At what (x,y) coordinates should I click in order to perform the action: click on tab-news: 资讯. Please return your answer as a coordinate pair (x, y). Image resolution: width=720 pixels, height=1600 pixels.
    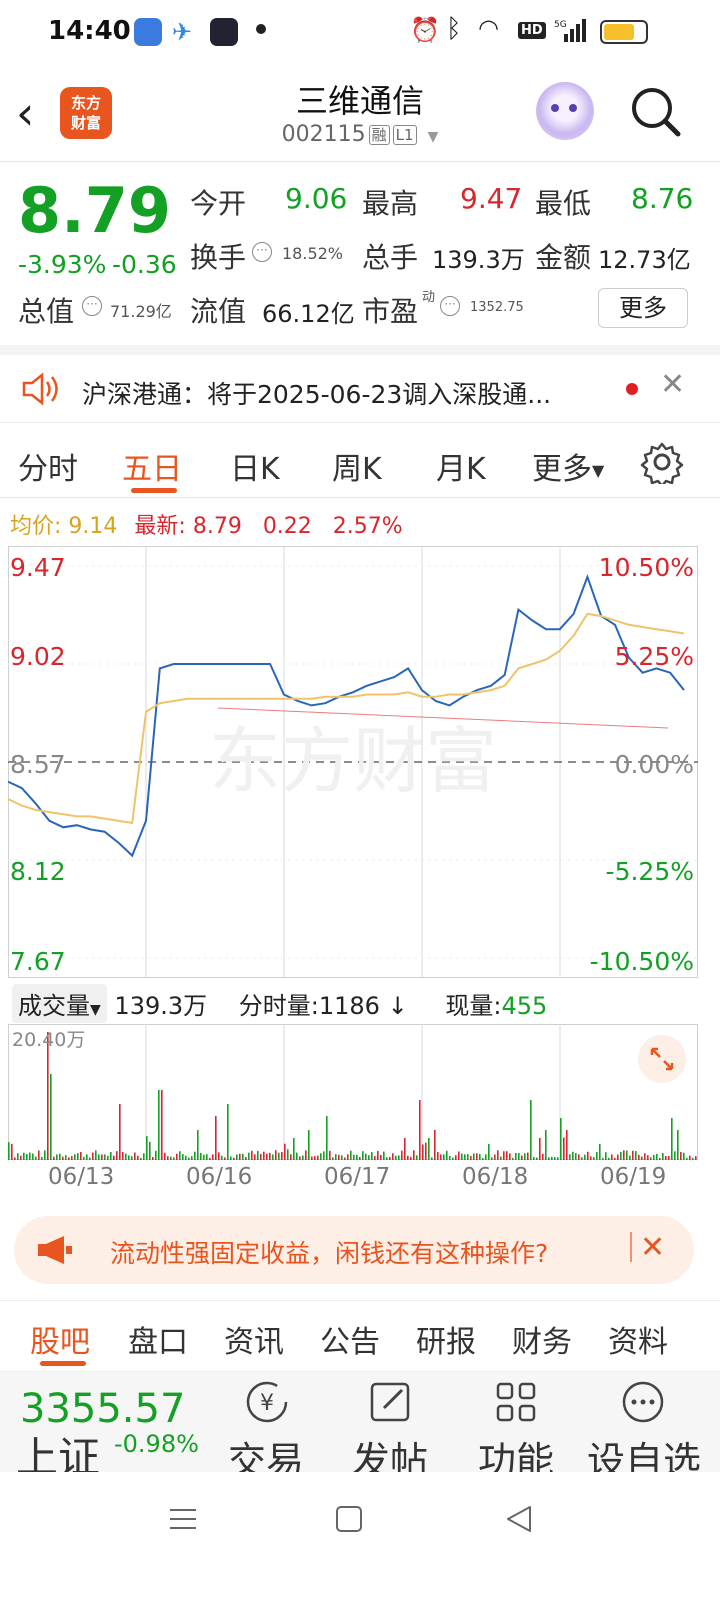
    Looking at the image, I should click on (254, 1339).